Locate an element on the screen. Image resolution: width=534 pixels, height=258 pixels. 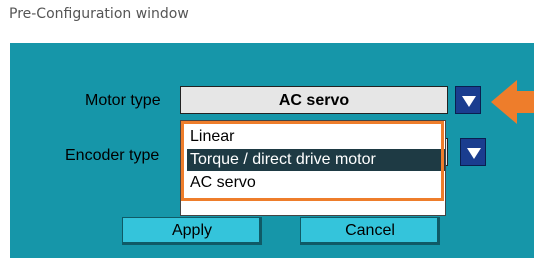
motor-type-value: AC servo is located at coordinates (314, 100).